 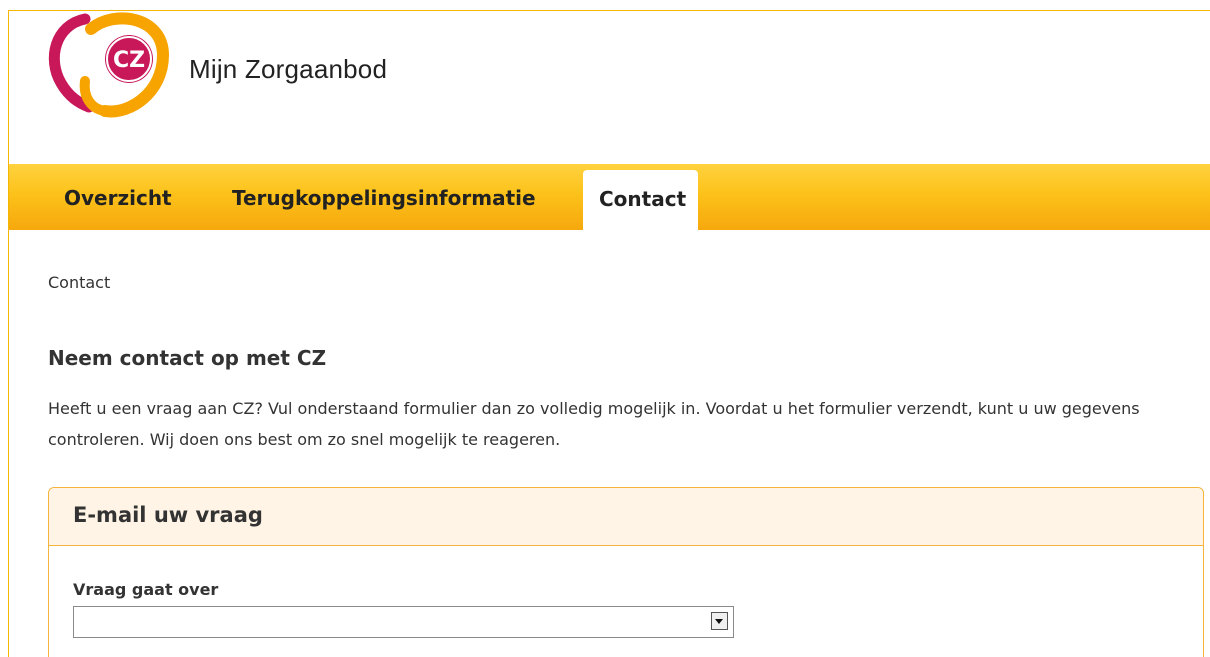 I want to click on chevron-down-icon, so click(x=719, y=621).